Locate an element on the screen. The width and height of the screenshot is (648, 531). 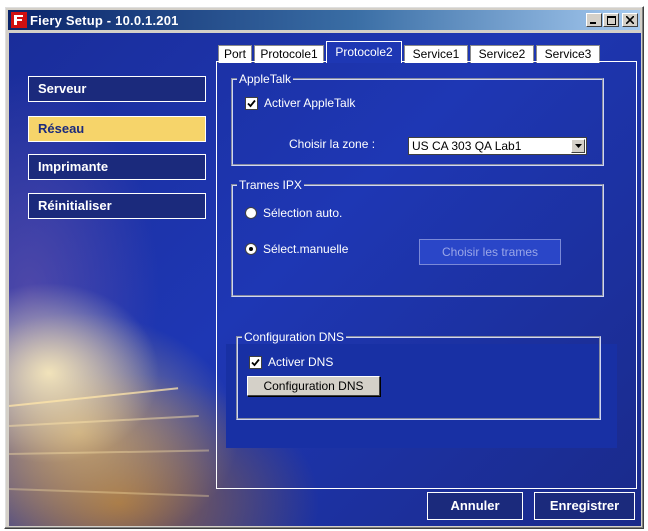
sidebar-item-reinitialiser: Réinitialiser is located at coordinates (117, 206).